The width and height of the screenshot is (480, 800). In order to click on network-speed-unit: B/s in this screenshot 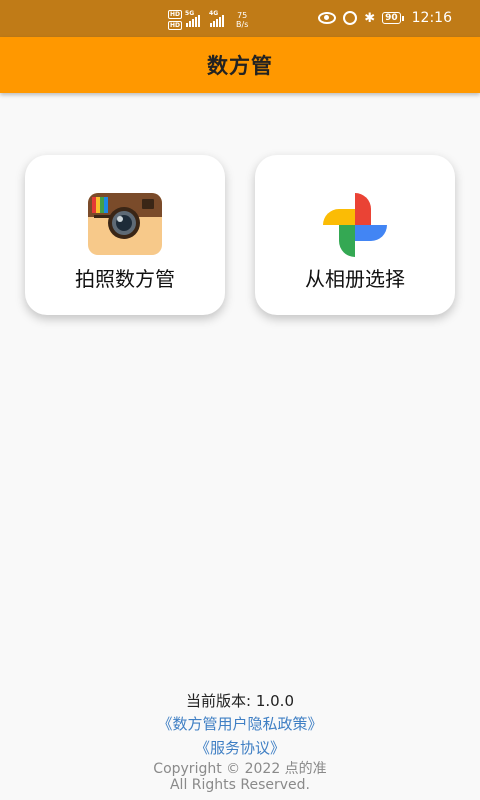, I will do `click(242, 24)`.